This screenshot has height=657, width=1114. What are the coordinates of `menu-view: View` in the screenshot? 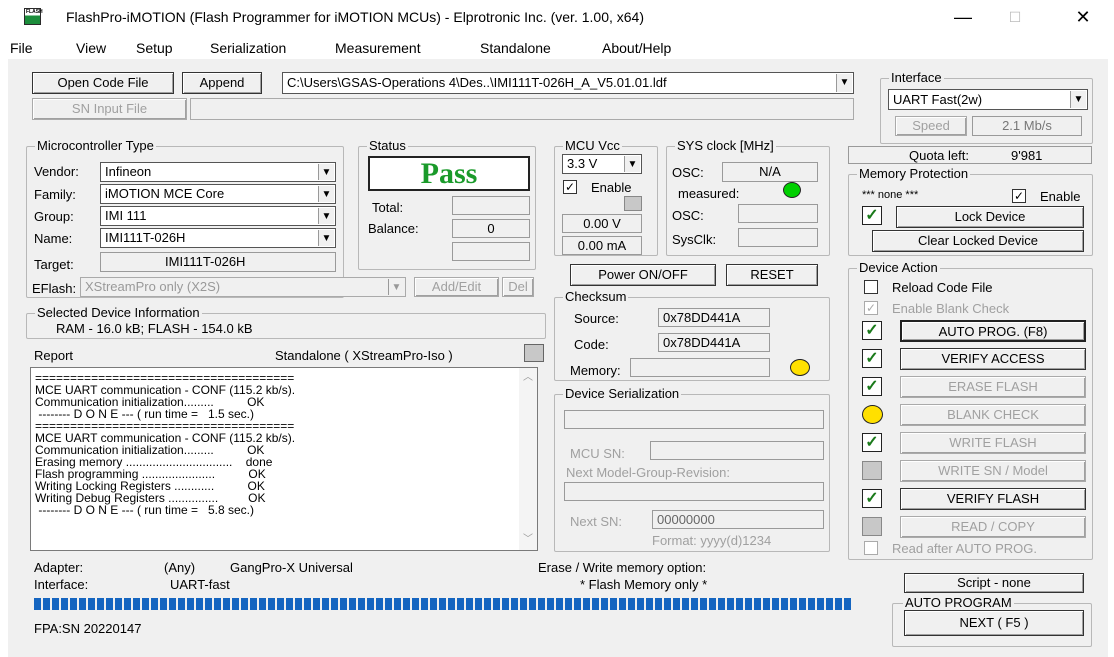 It's located at (91, 48).